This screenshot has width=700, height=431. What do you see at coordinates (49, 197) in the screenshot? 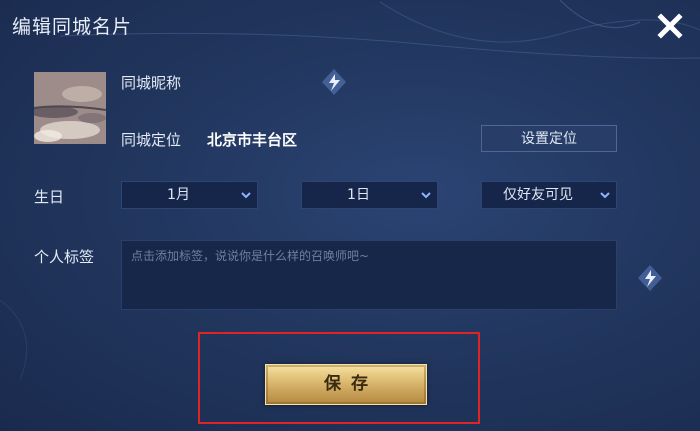
I see `birthday-label: 生日` at bounding box center [49, 197].